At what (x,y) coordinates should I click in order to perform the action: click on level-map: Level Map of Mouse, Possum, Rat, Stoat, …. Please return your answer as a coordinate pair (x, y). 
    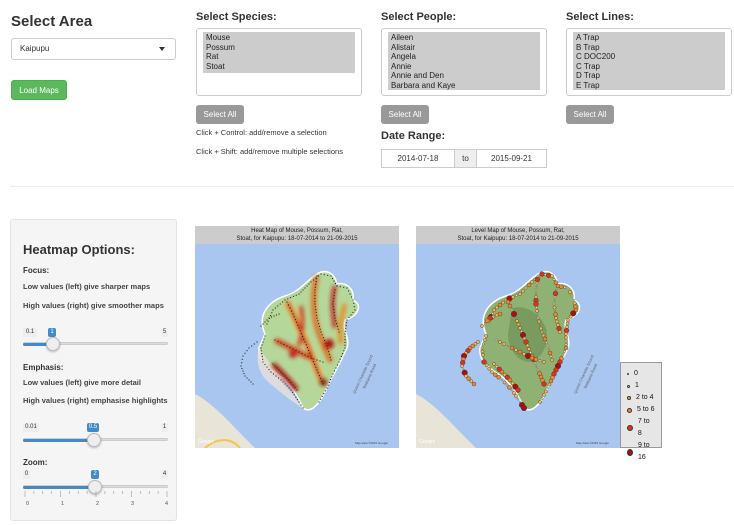
    Looking at the image, I should click on (518, 337).